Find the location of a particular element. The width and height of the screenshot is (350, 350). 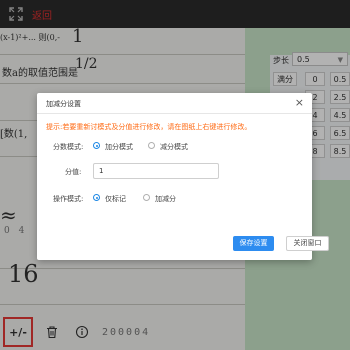

radio-add-mode is located at coordinates (96, 145).